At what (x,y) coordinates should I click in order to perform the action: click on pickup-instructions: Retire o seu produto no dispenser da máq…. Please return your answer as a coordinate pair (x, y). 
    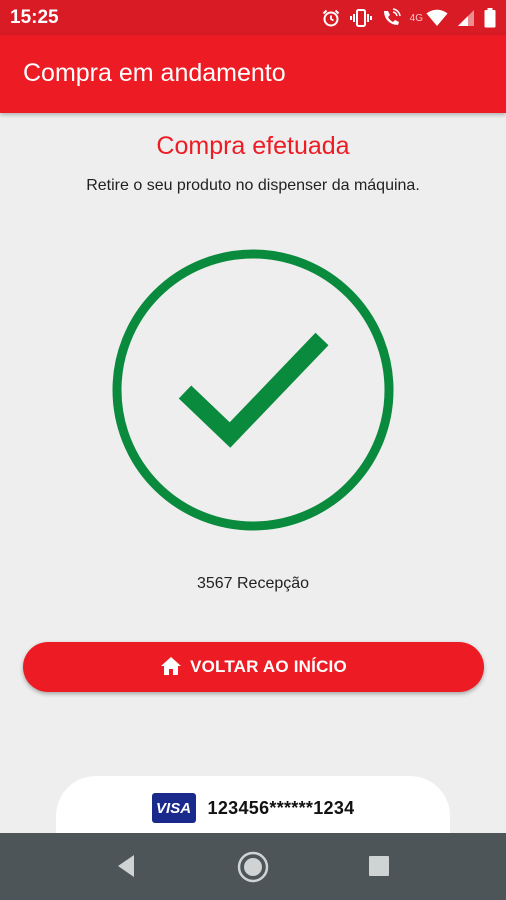
    Looking at the image, I should click on (253, 185).